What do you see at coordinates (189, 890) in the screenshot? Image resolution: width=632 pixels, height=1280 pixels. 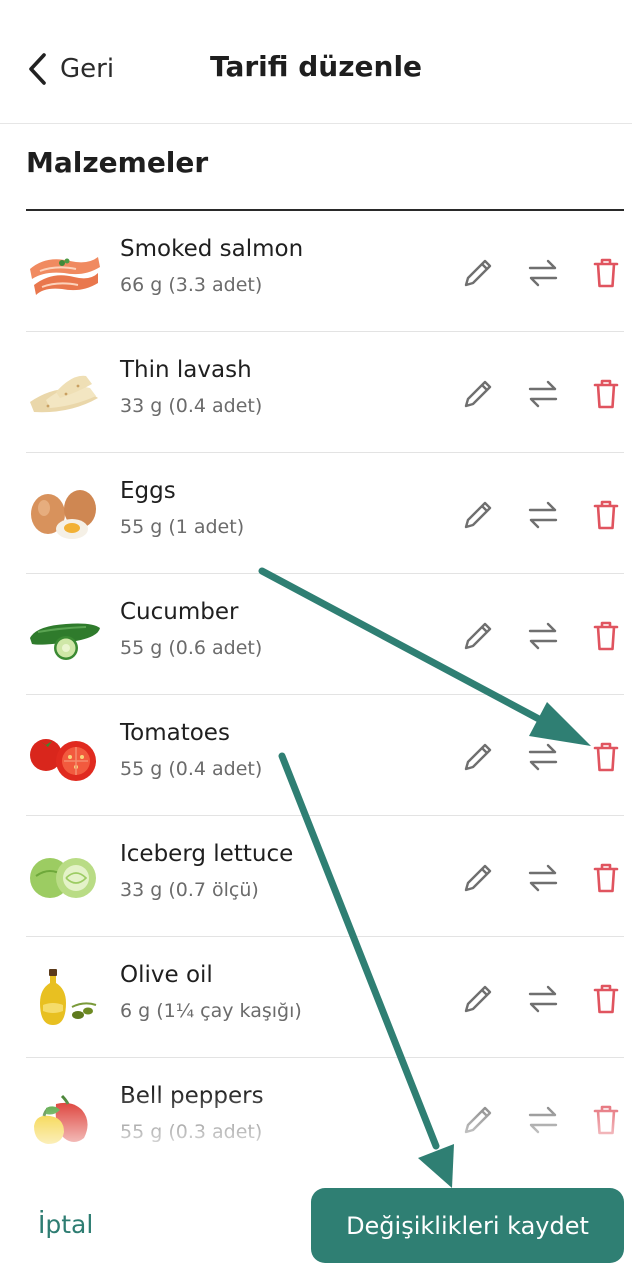 I see `ingredient-amount: 33 g (0.7 ölçü)` at bounding box center [189, 890].